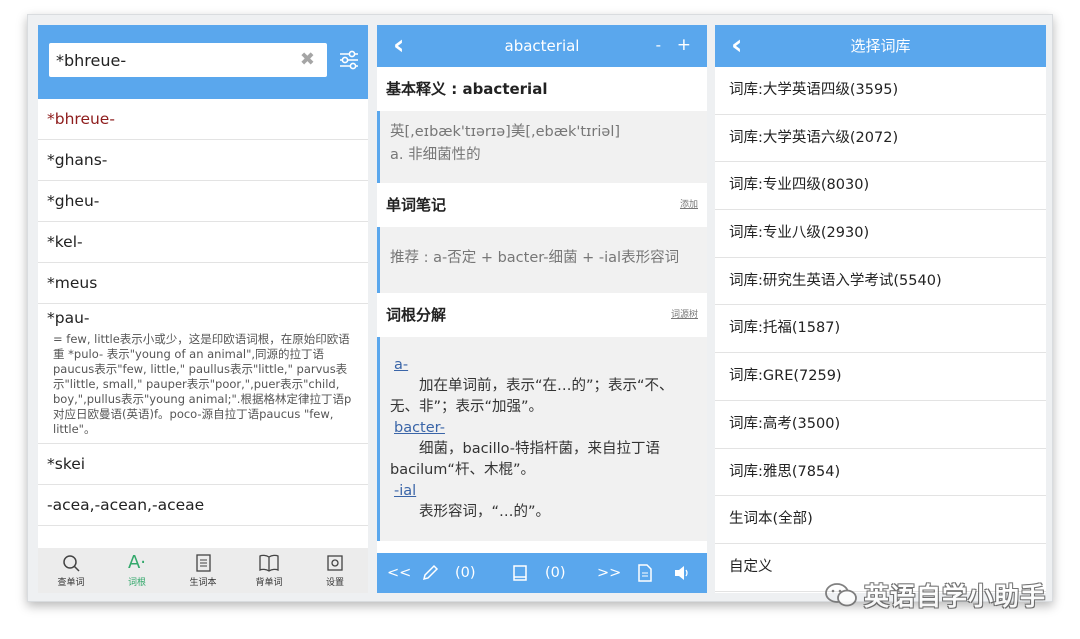 This screenshot has height=639, width=1080. I want to click on library-item: 词库:研究生英语入学考试(5540), so click(880, 282).